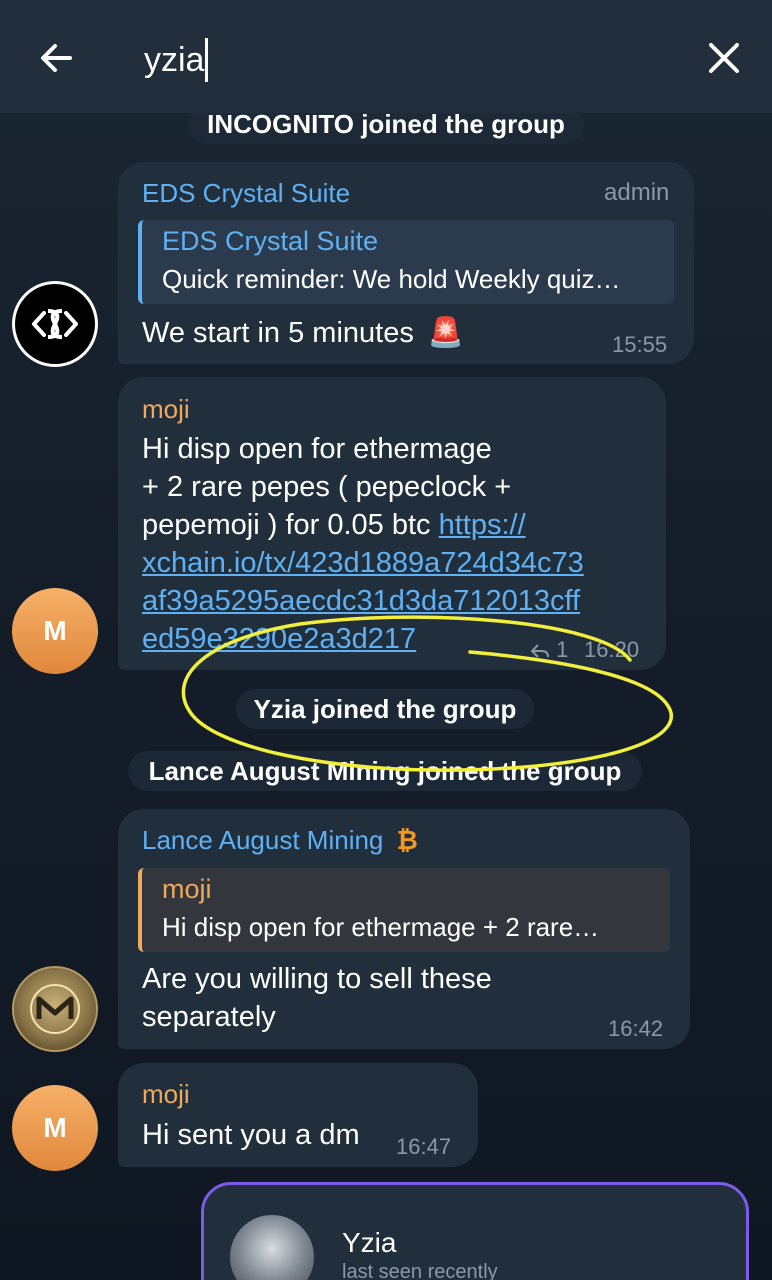  What do you see at coordinates (246, 193) in the screenshot?
I see `message-sender: EDS Crystal Suite` at bounding box center [246, 193].